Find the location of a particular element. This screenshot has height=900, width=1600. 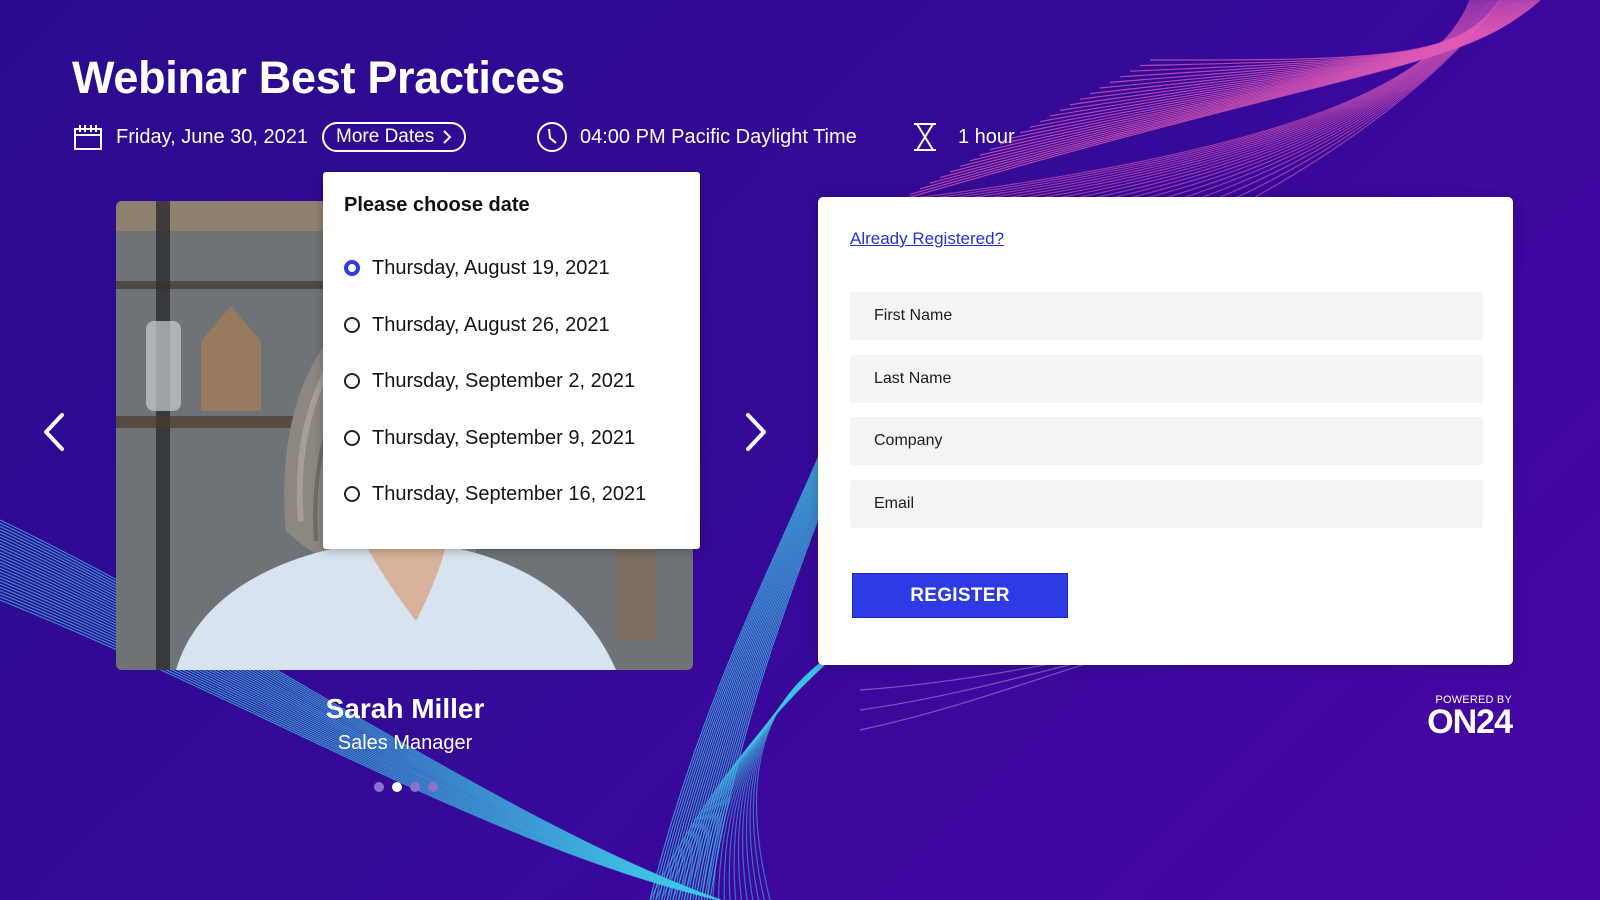

date-option-label: Thursday, August 26, 2021 is located at coordinates (491, 324).